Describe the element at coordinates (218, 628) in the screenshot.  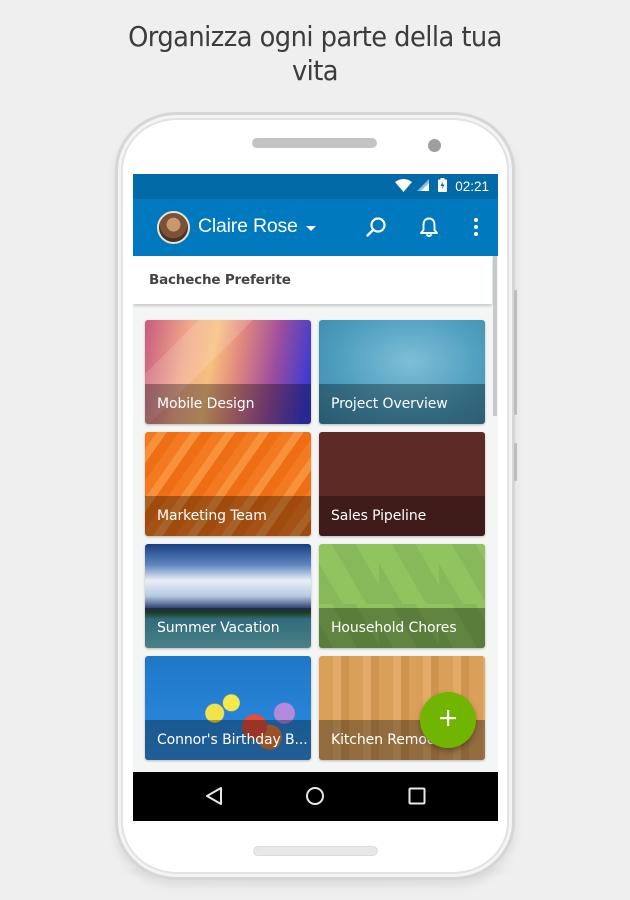
I see `board-title: Summer Vacation` at that location.